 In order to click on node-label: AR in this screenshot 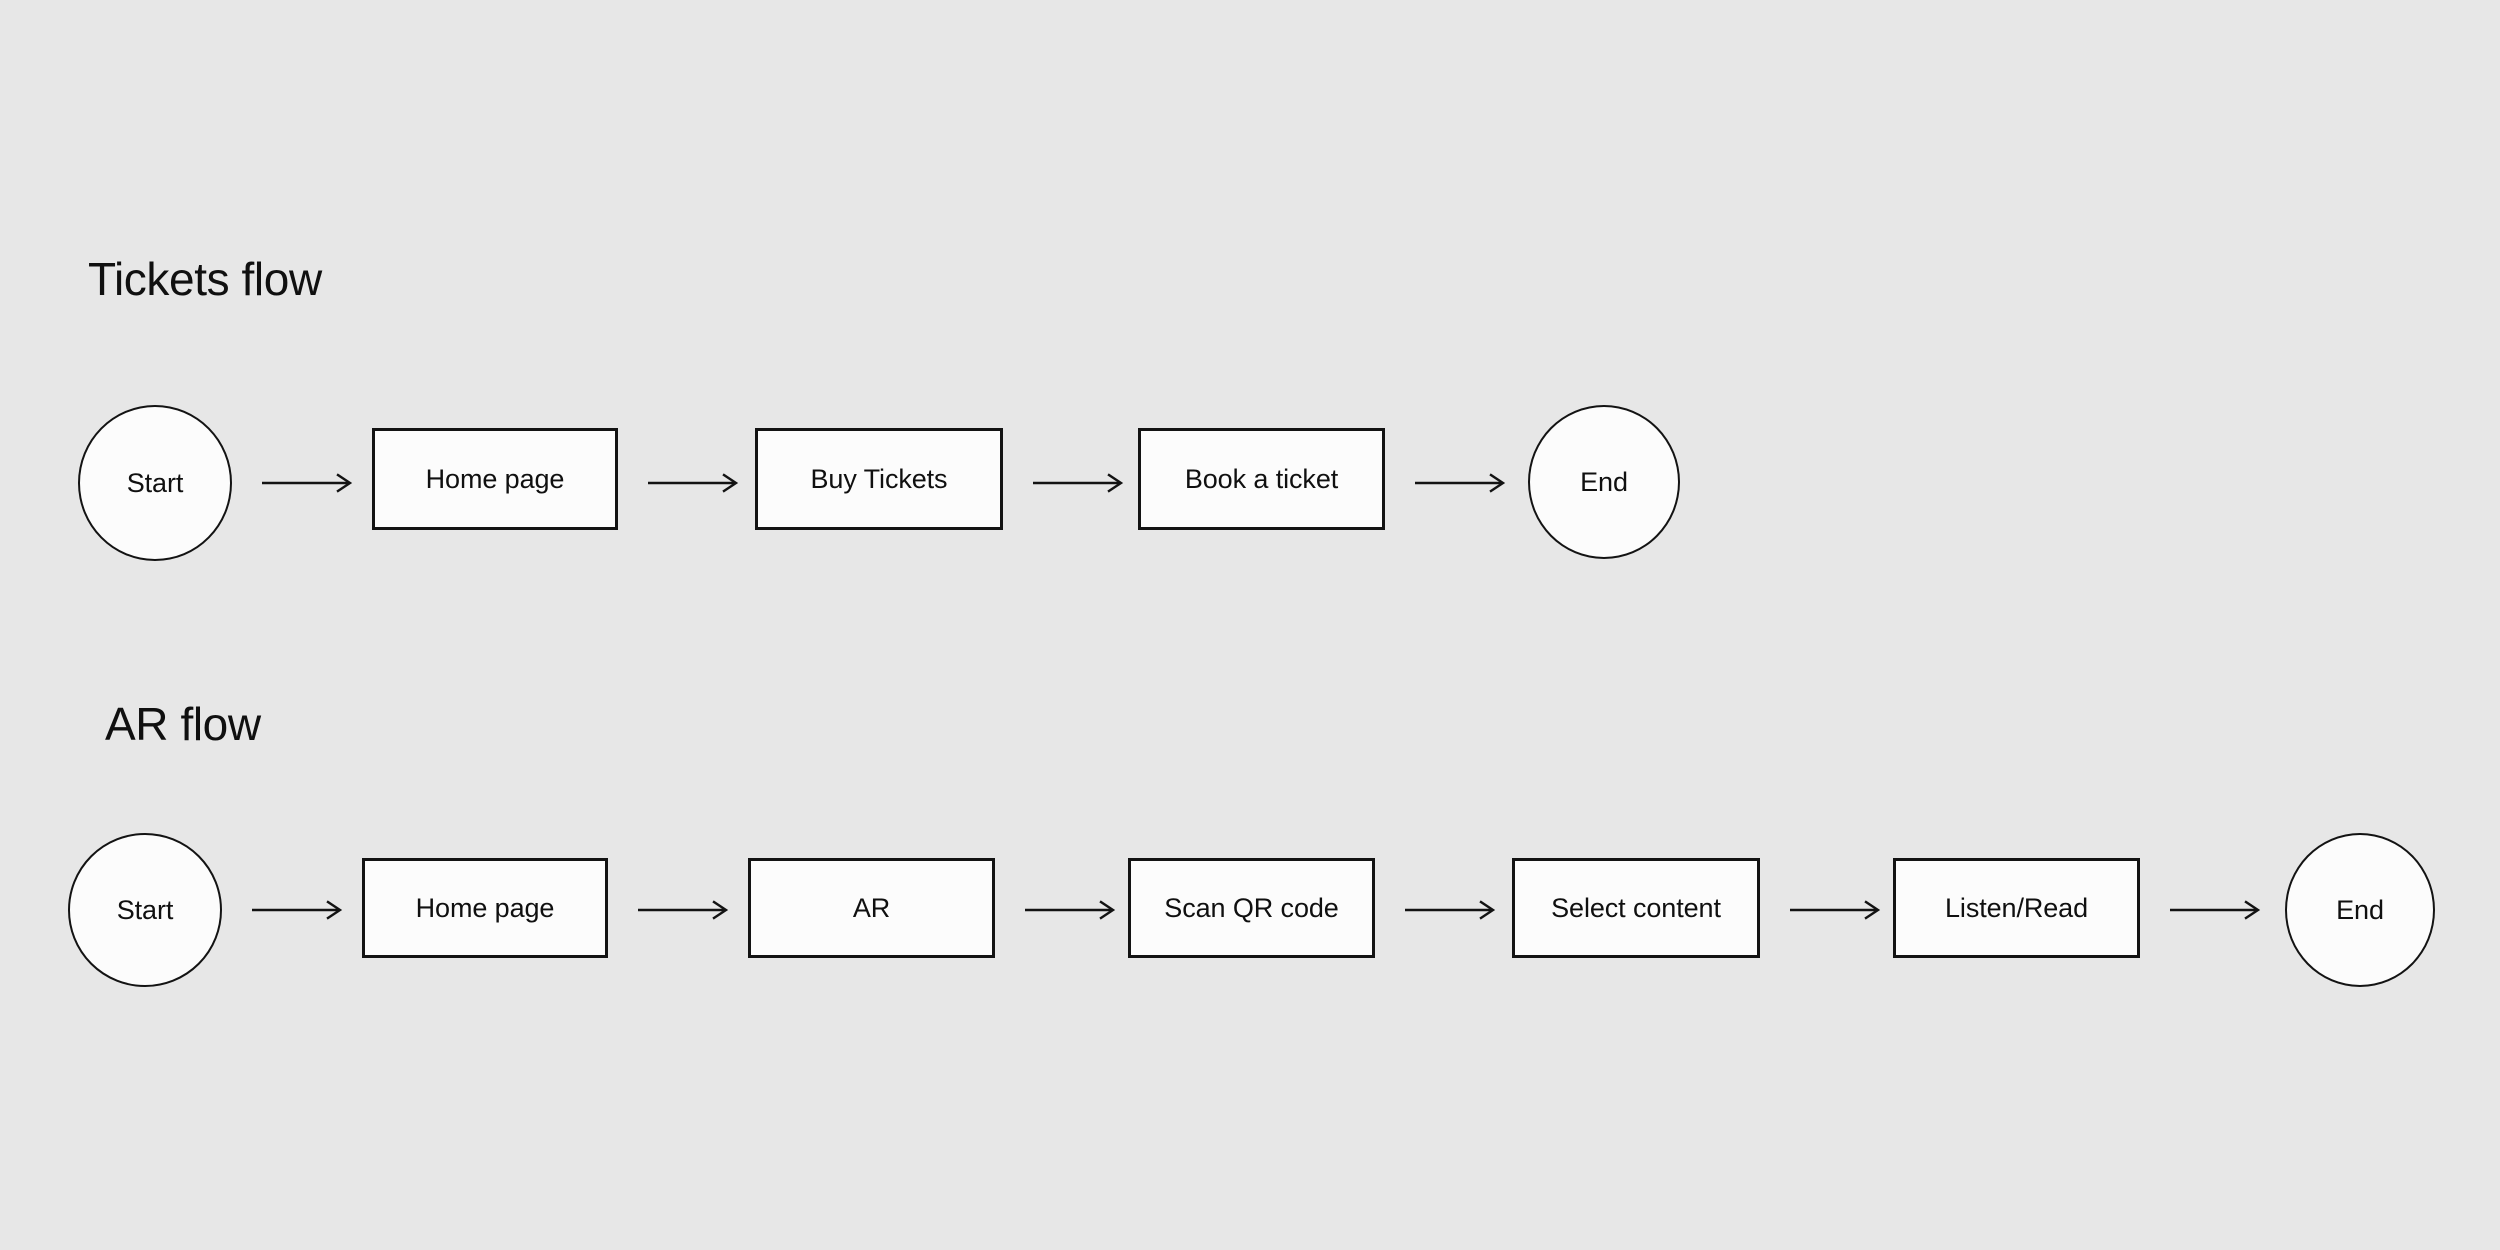, I will do `click(871, 907)`.